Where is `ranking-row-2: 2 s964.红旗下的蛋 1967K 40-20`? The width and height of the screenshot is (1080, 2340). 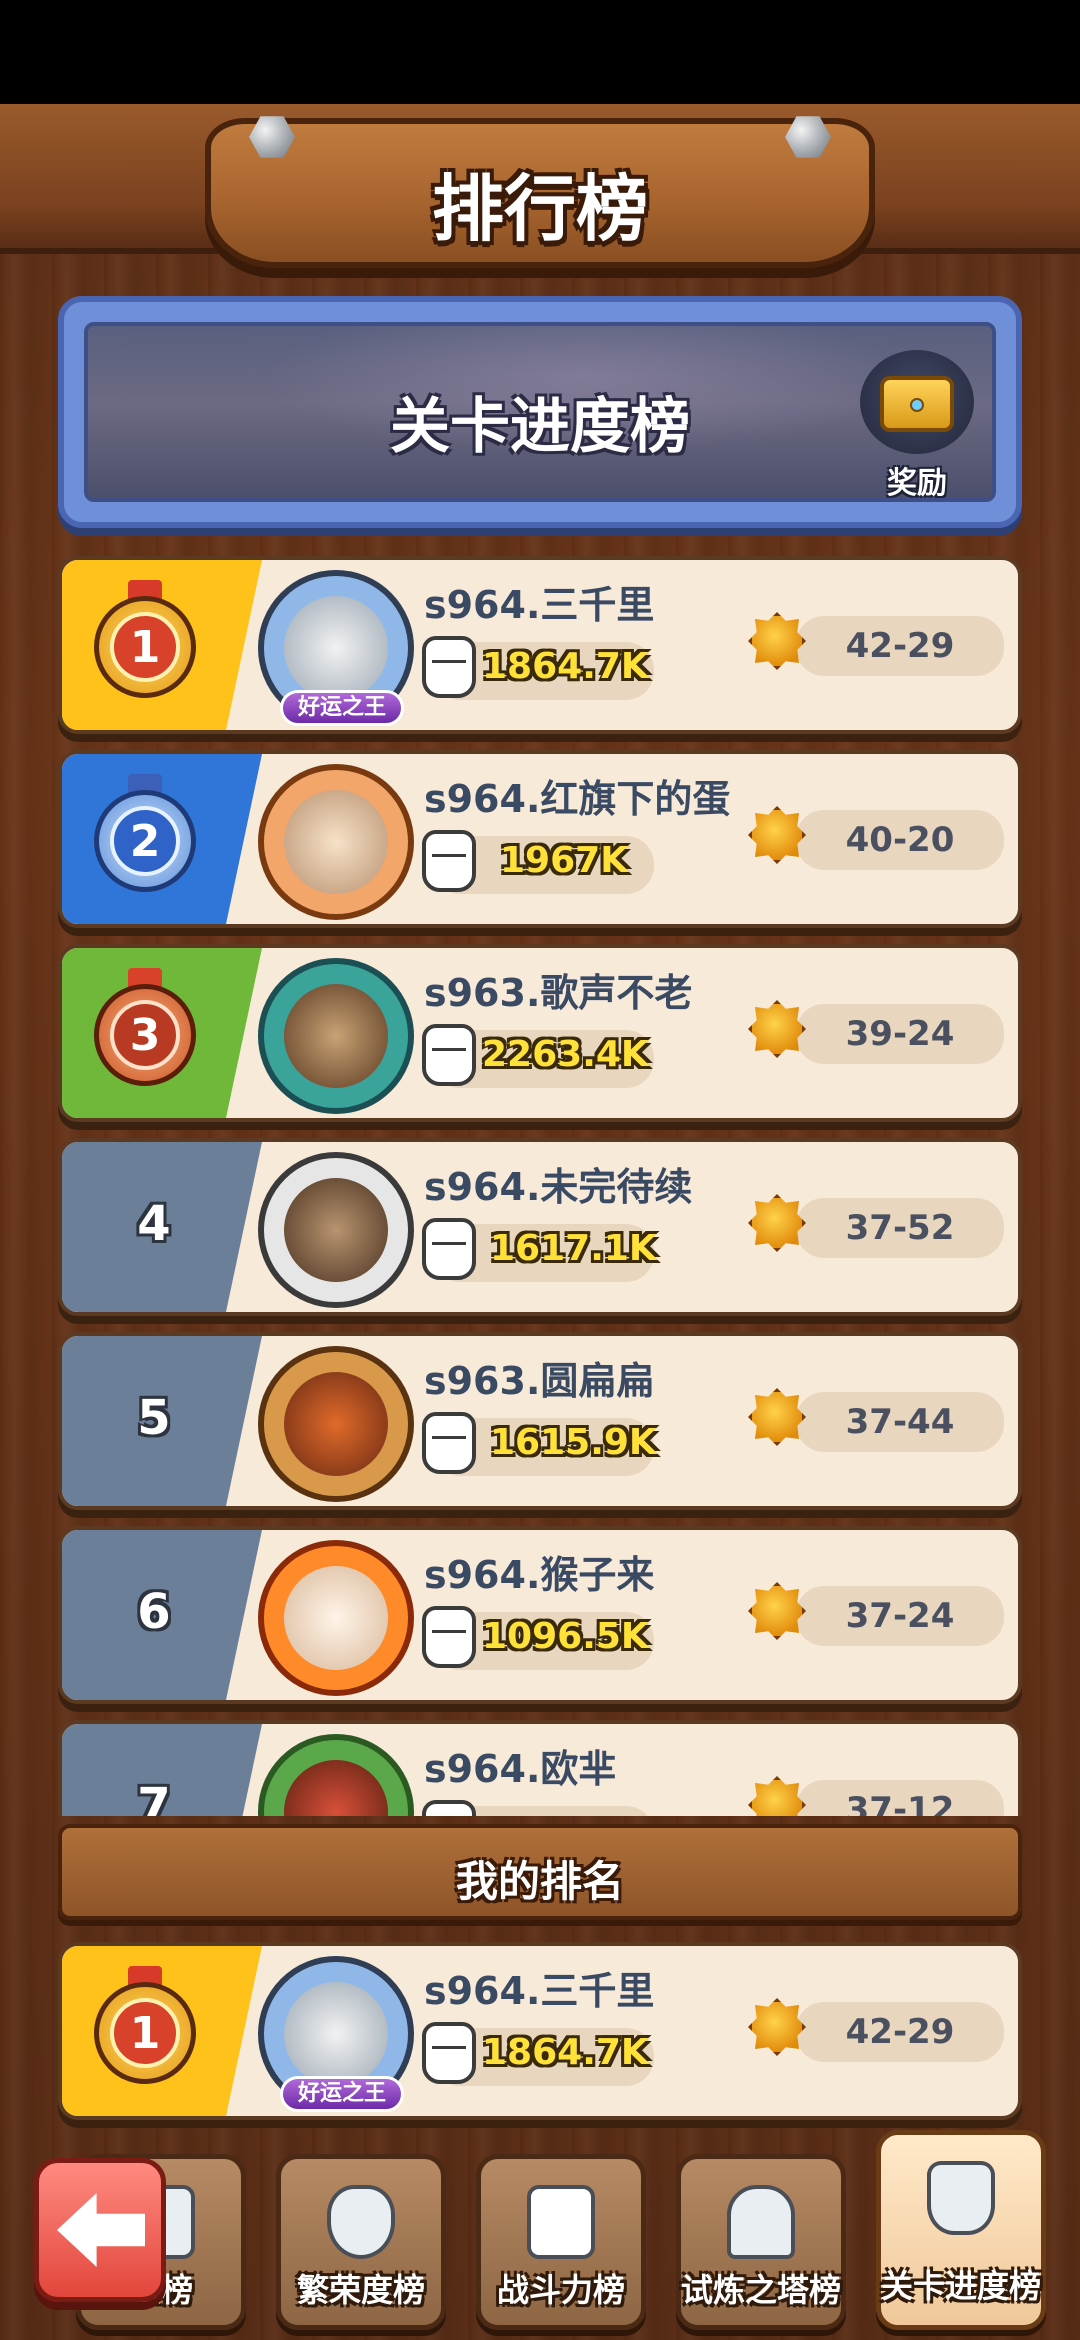 ranking-row-2: 2 s964.红旗下的蛋 1967K 40-20 is located at coordinates (540, 839).